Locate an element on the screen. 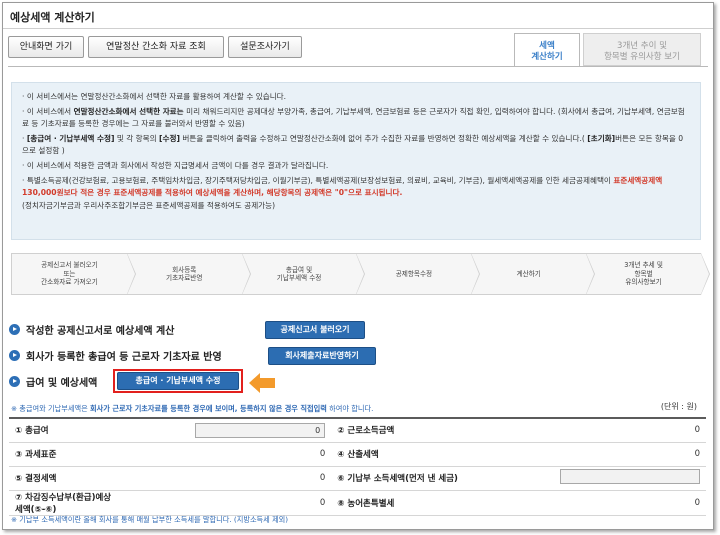 The image size is (720, 535). step-calculate: 계산하기 is located at coordinates (533, 274).